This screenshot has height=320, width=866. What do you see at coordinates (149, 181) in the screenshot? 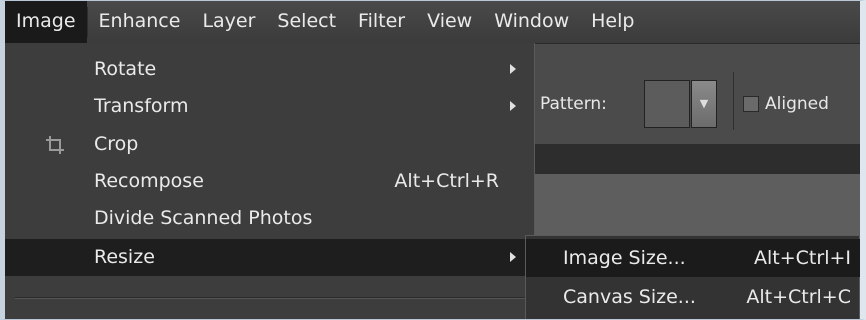
I see `menu-item-label: Recompose` at bounding box center [149, 181].